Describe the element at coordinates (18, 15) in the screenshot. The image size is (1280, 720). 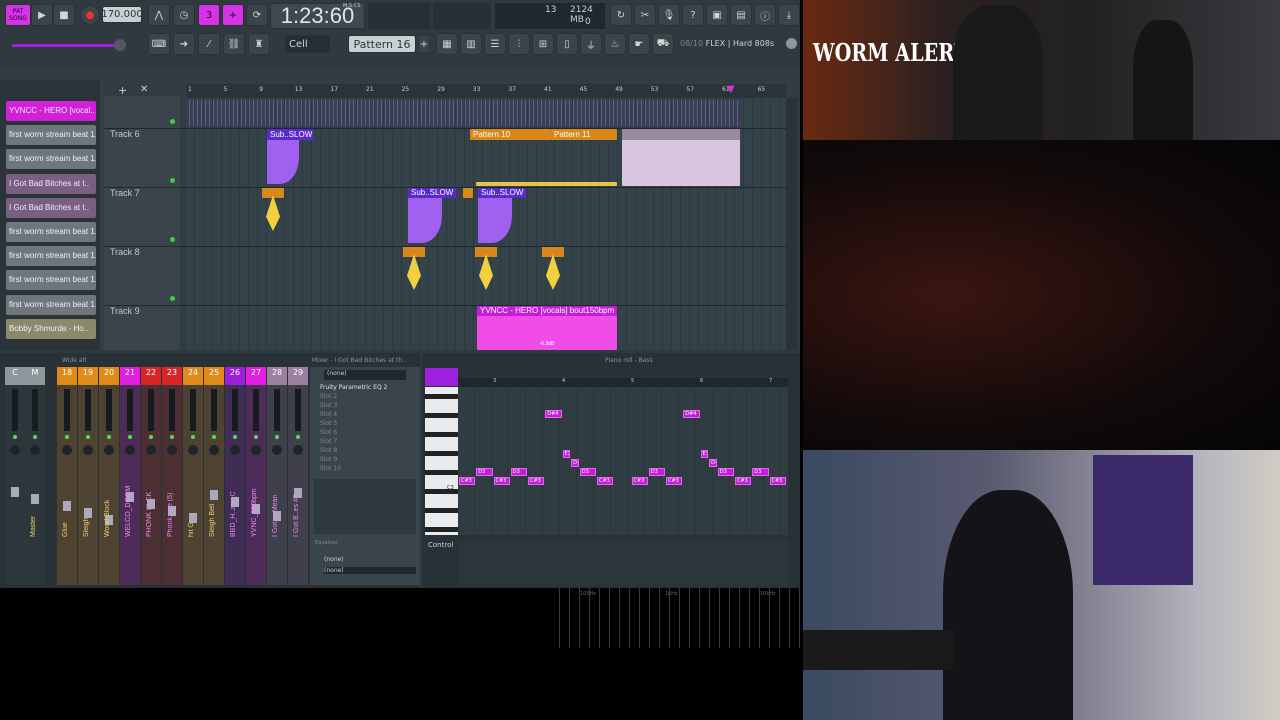
I see `pat-song-toggle: PAT SONG` at that location.